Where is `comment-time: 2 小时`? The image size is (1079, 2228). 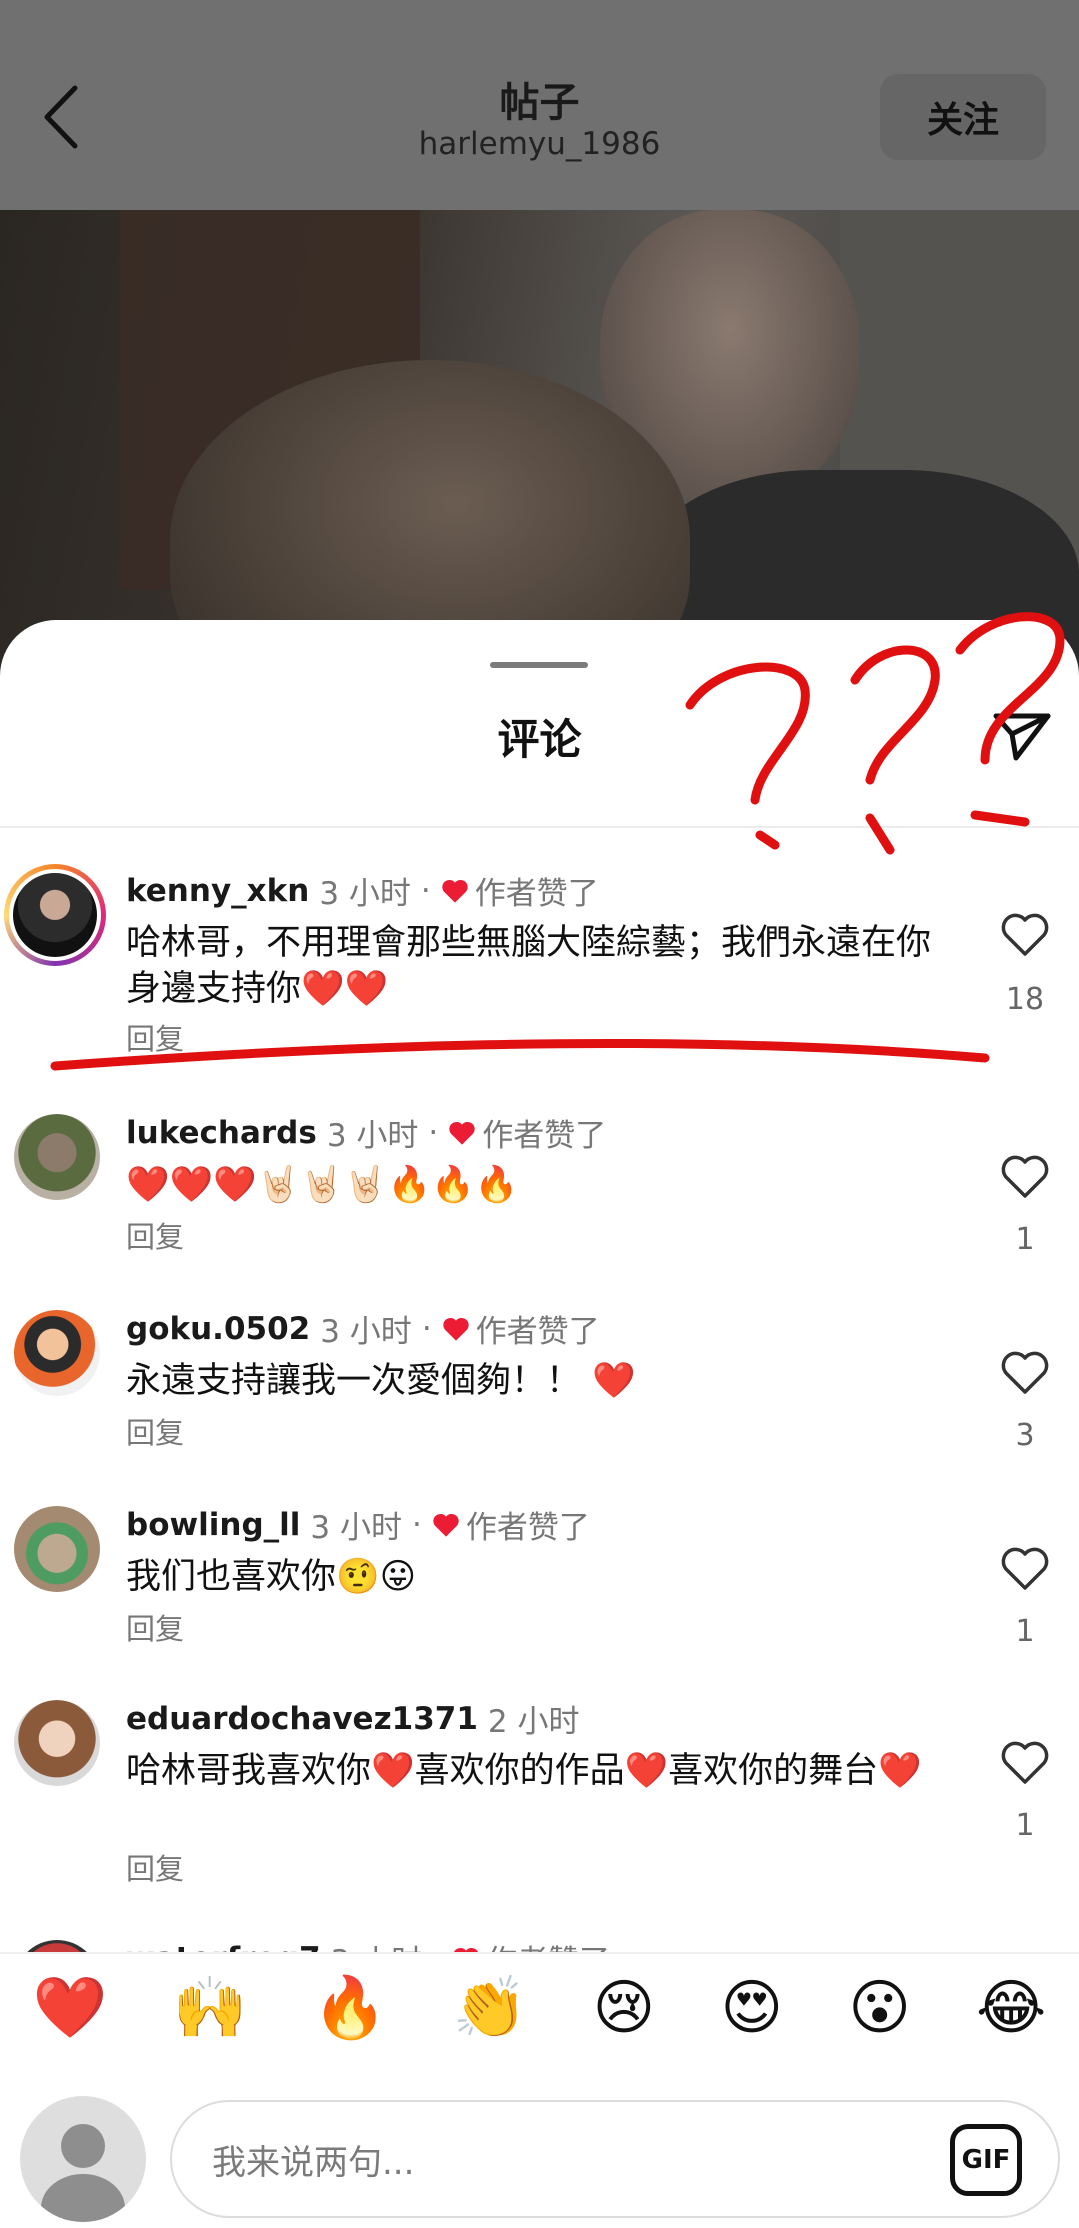
comment-time: 2 小时 is located at coordinates (533, 1722).